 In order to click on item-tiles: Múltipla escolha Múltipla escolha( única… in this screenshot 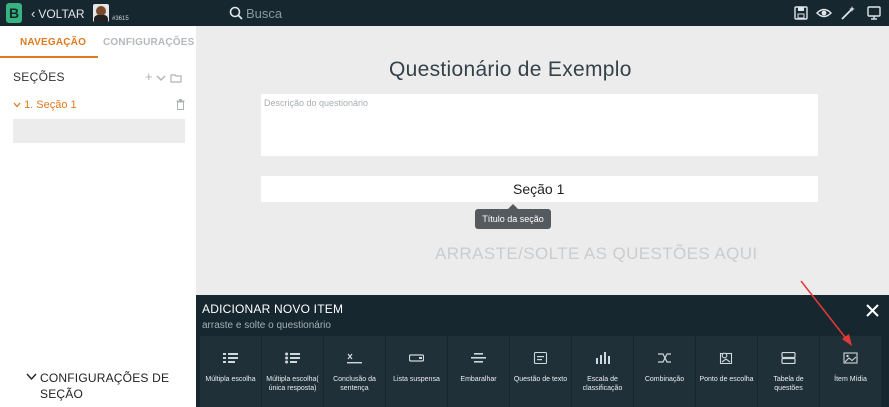, I will do `click(542, 371)`.